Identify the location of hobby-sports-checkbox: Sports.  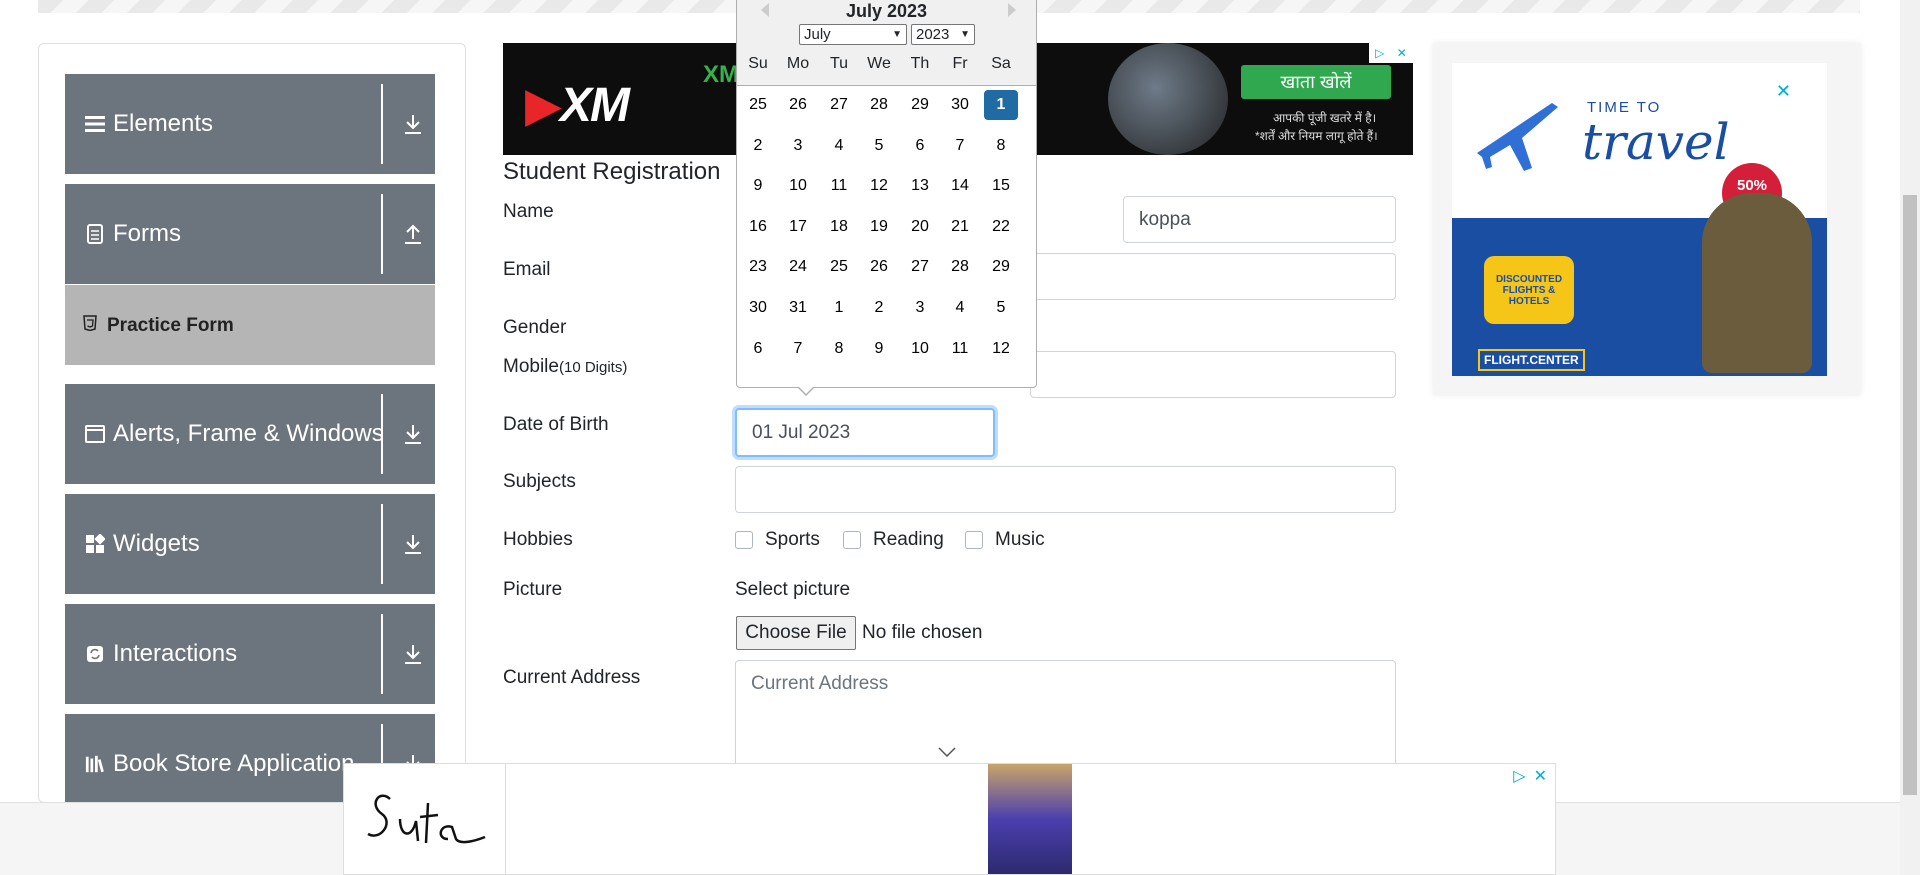
(777, 540).